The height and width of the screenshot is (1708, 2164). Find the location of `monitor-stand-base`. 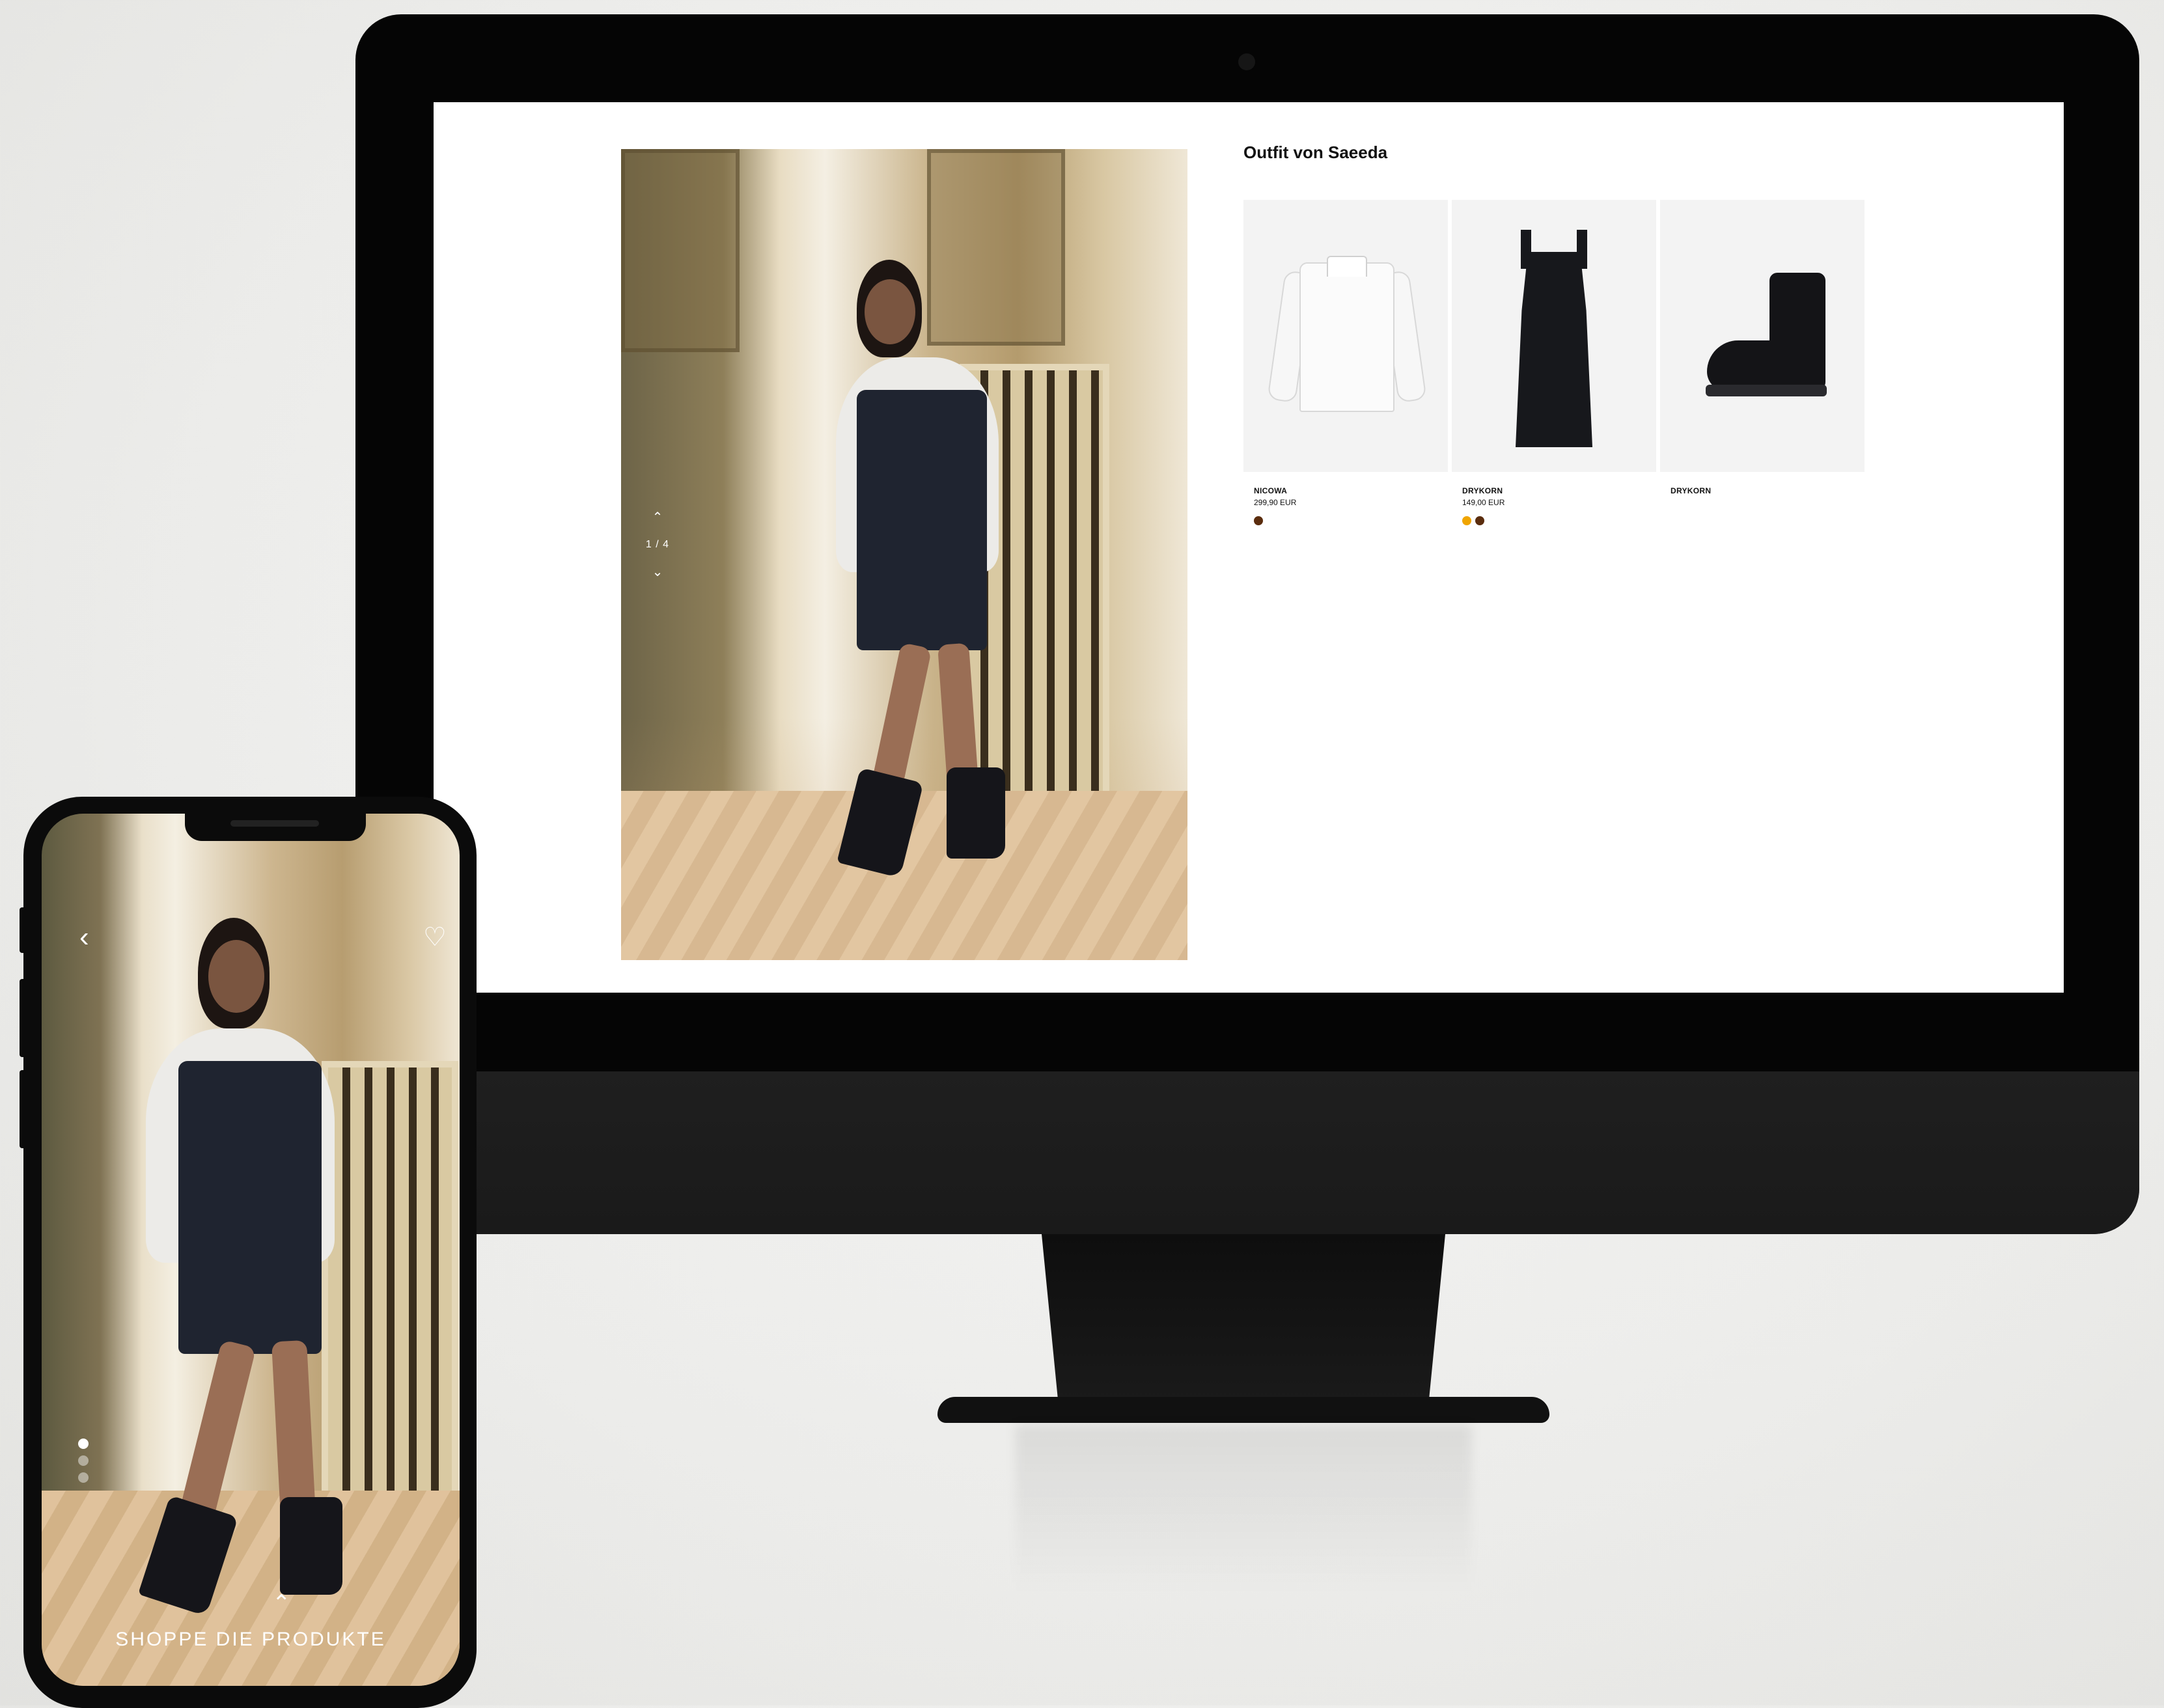

monitor-stand-base is located at coordinates (1243, 1410).